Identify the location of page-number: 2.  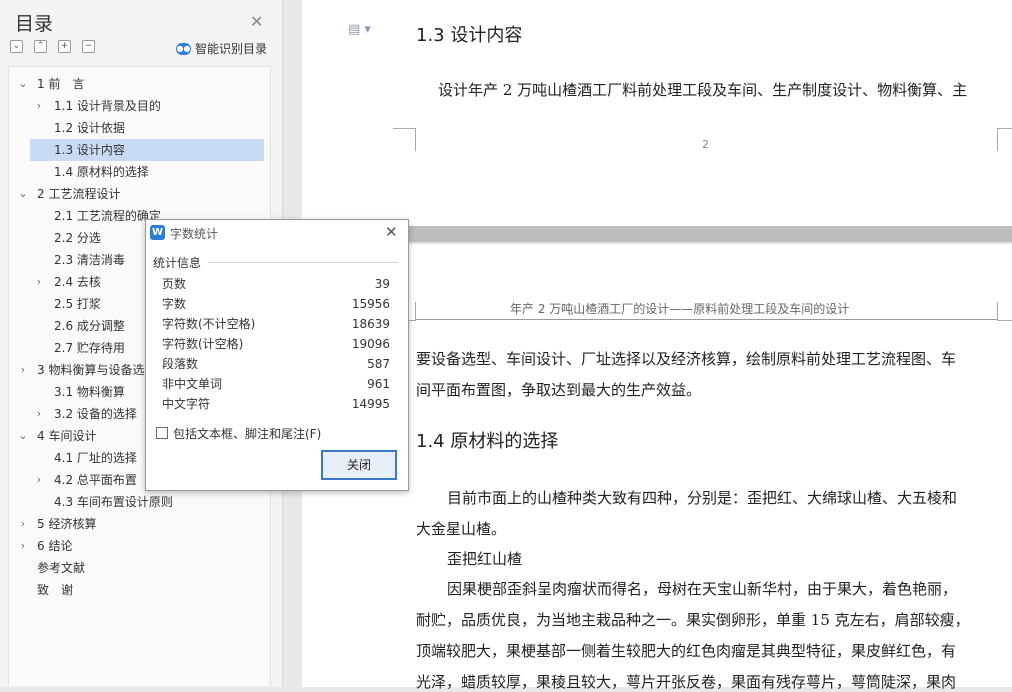
(705, 144).